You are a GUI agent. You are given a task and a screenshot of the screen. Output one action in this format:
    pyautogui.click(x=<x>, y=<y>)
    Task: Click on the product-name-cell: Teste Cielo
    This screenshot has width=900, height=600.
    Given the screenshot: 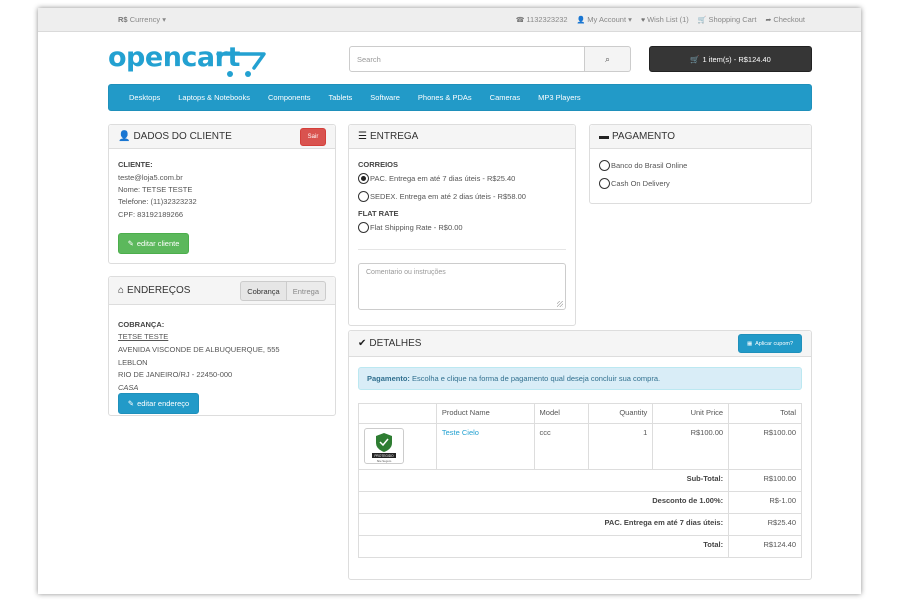 What is the action you would take?
    pyautogui.click(x=485, y=446)
    